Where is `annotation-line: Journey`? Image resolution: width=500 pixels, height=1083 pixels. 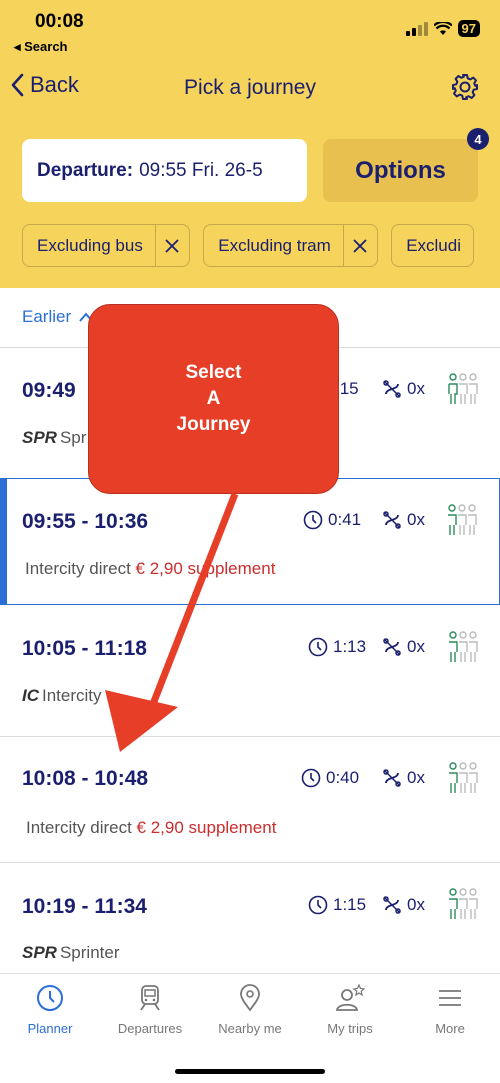
annotation-line: Journey is located at coordinates (213, 424).